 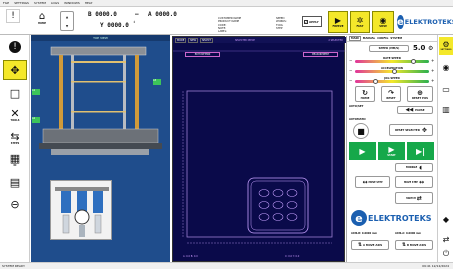 I want to click on switch-button: SWITCH ⇄, so click(x=414, y=198).